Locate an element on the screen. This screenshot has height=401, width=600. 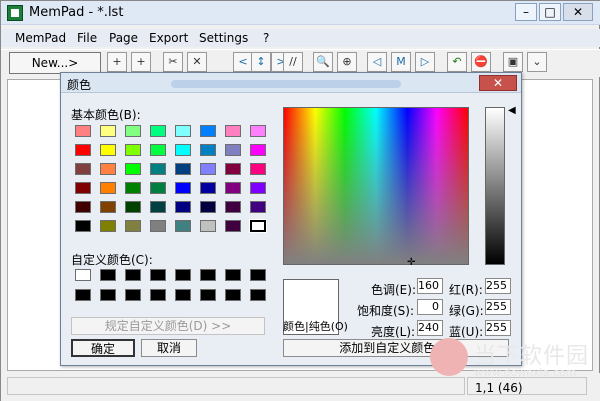
menu-file: File is located at coordinates (87, 38).